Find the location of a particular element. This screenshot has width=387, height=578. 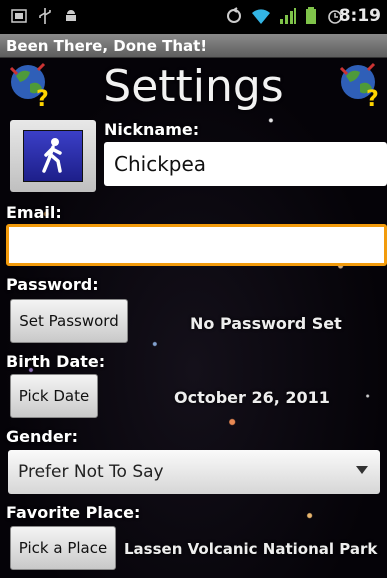

gender-selected-value: Prefer Not To Say is located at coordinates (91, 472).